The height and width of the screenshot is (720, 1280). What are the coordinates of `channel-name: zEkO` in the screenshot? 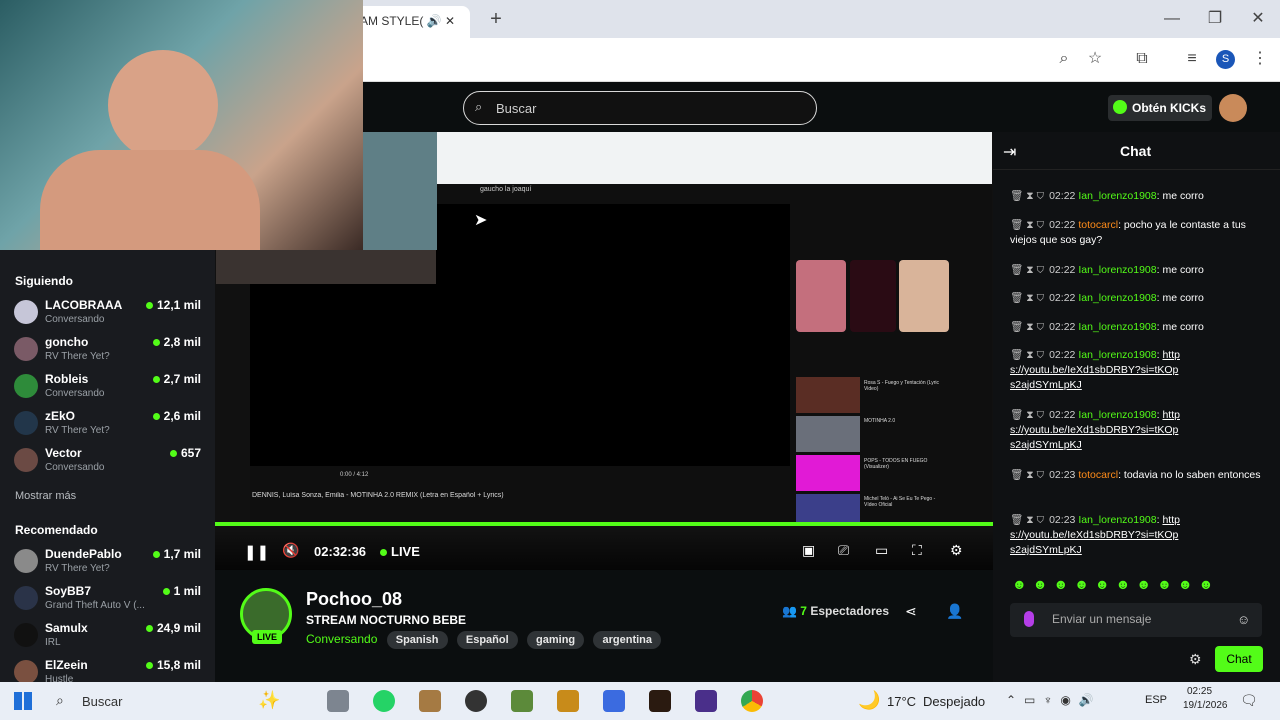 It's located at (60, 416).